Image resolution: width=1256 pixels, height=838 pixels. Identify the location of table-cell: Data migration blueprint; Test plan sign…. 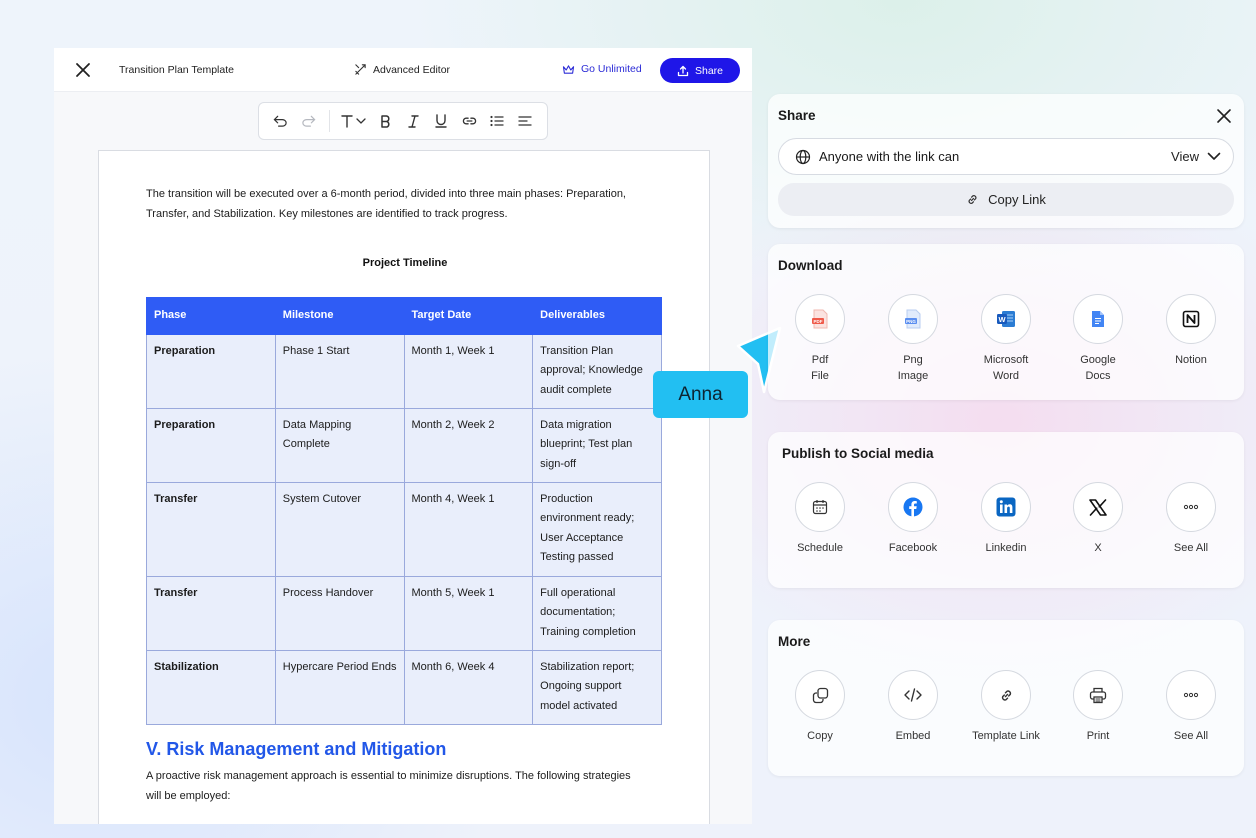
(597, 445).